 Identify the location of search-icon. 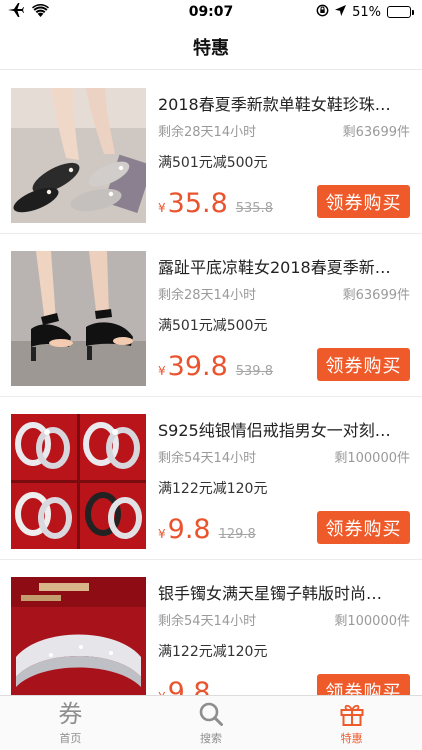
(211, 714).